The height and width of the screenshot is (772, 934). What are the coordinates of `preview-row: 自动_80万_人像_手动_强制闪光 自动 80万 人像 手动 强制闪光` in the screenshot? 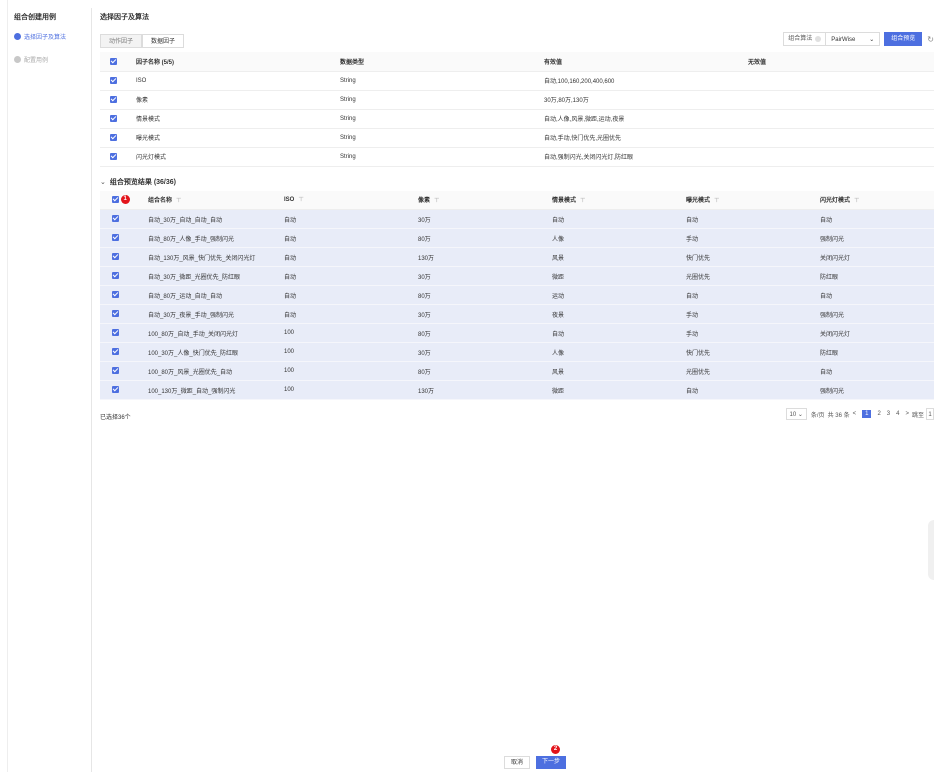 It's located at (517, 238).